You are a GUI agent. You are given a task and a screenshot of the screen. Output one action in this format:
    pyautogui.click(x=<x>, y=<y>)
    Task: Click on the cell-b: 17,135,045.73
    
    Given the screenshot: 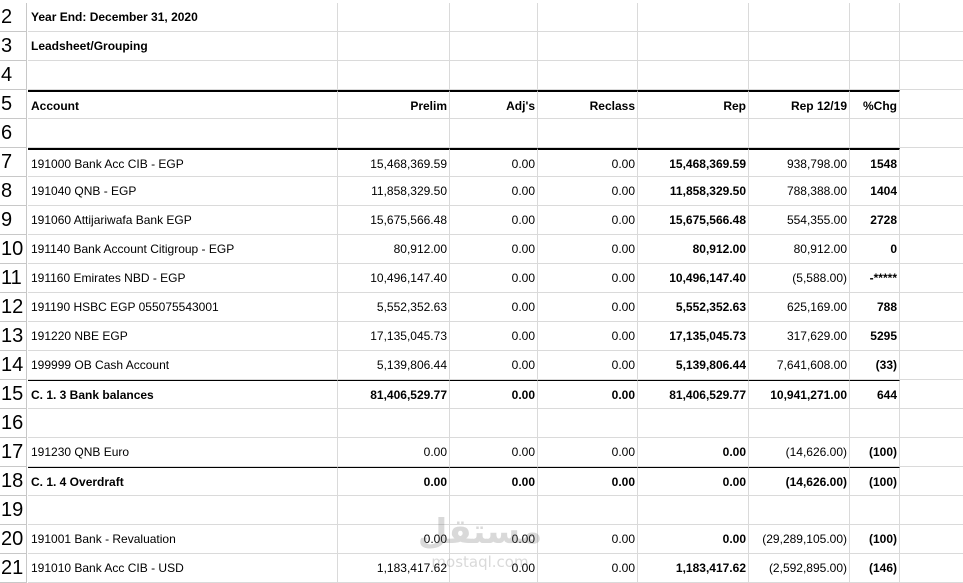 What is the action you would take?
    pyautogui.click(x=394, y=336)
    